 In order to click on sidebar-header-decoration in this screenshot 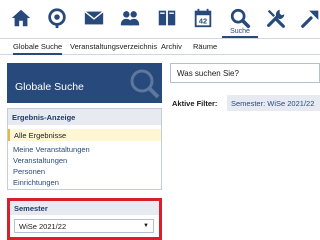, I will do `click(145, 84)`.